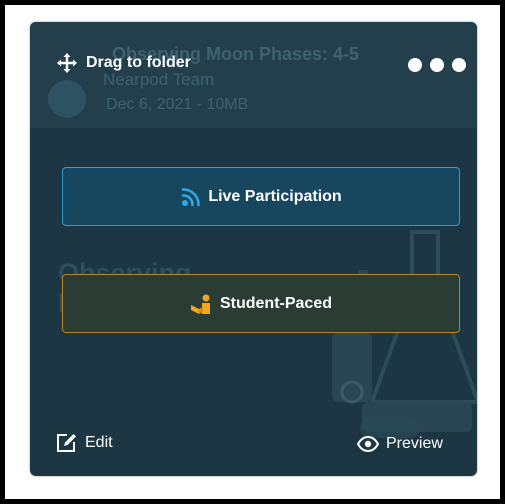 The height and width of the screenshot is (504, 505). What do you see at coordinates (275, 303) in the screenshot?
I see `student-paced-label: Student-Paced` at bounding box center [275, 303].